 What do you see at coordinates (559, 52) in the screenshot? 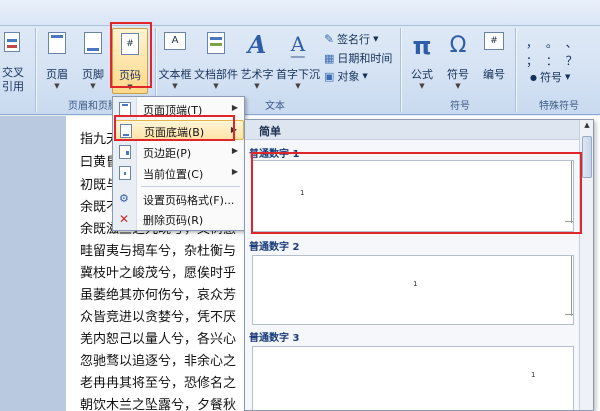
I see `special-symbols-grid: ， 。 、 ； ： ？` at bounding box center [559, 52].